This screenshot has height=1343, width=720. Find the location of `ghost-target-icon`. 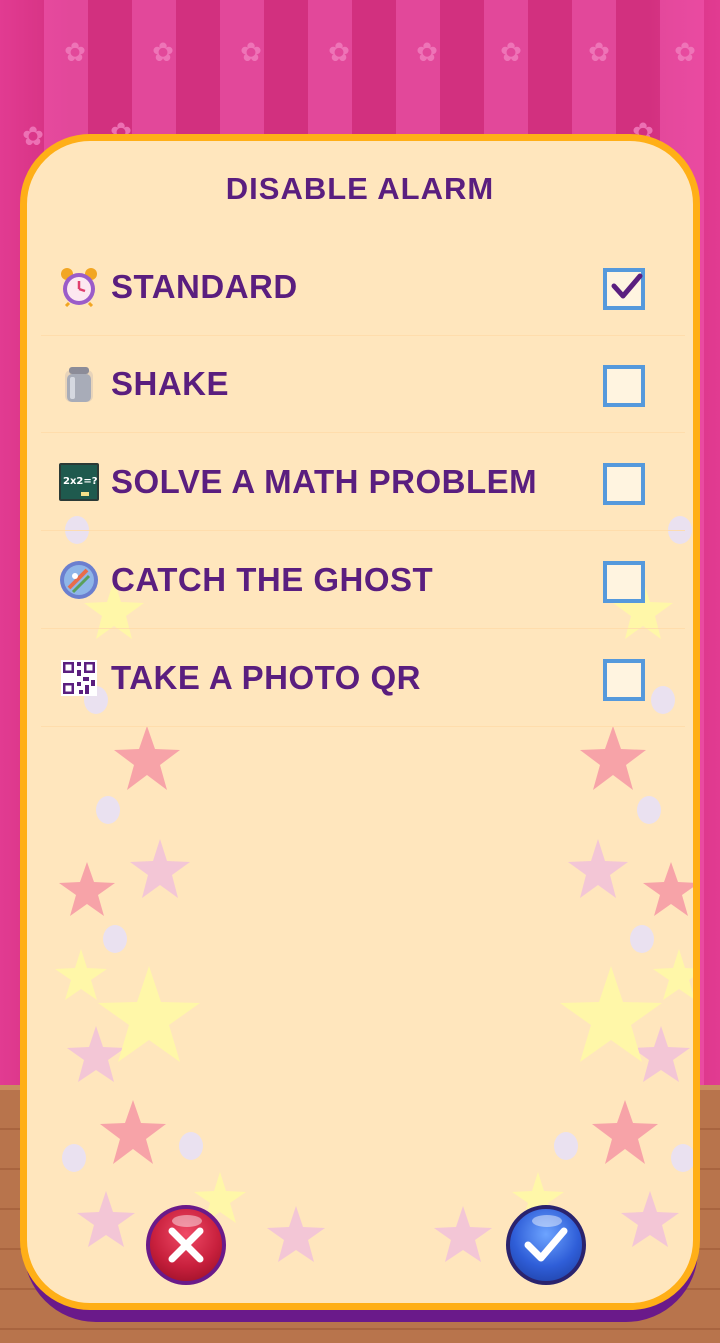

ghost-target-icon is located at coordinates (79, 580).